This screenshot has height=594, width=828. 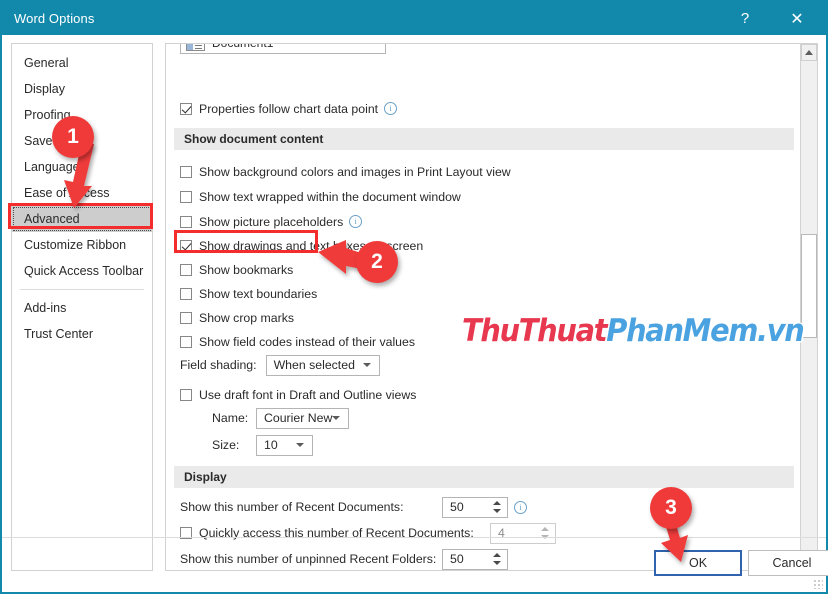 I want to click on sidebar-item-save: Save, so click(x=82, y=141).